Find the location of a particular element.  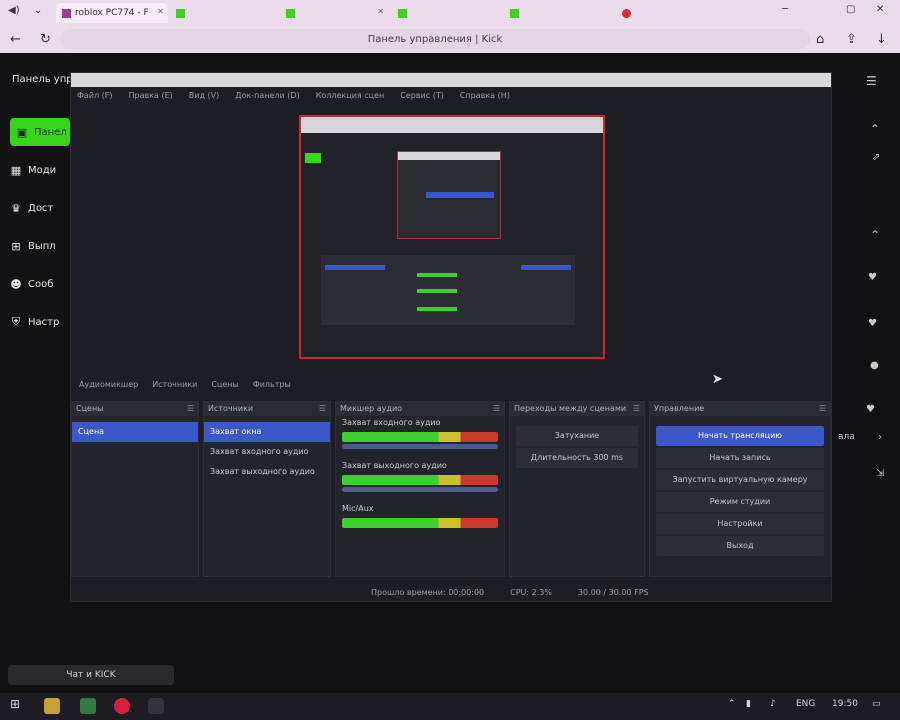

exit-button: Выход is located at coordinates (740, 546).